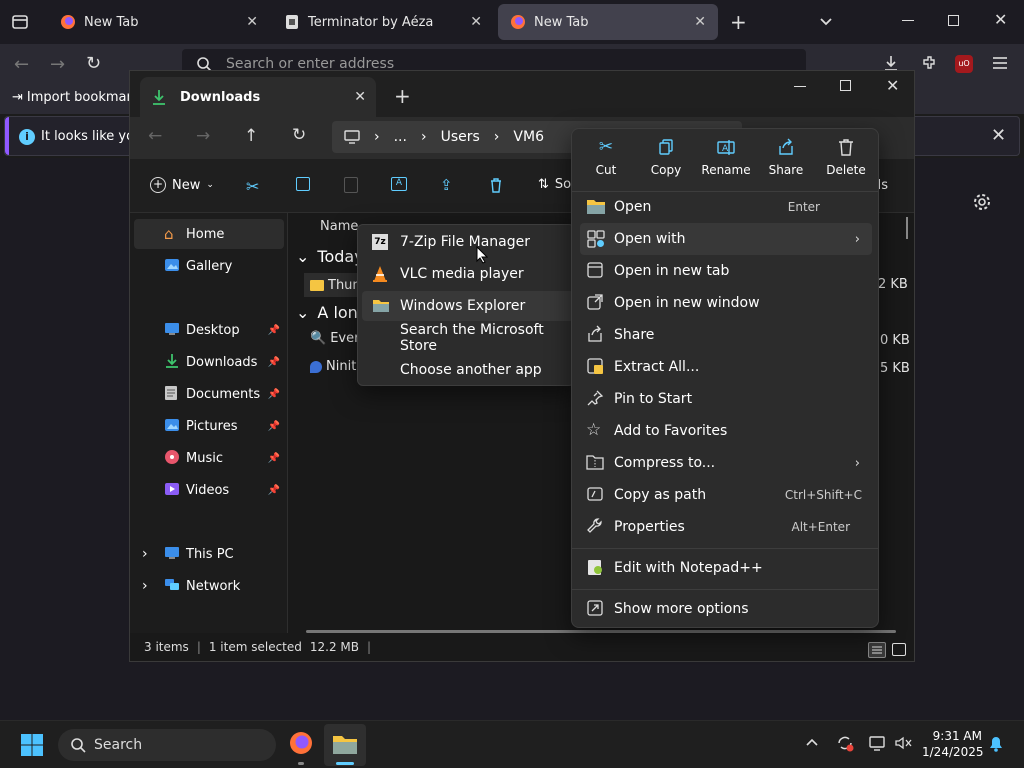  What do you see at coordinates (303, 184) in the screenshot?
I see `copy-icon` at bounding box center [303, 184].